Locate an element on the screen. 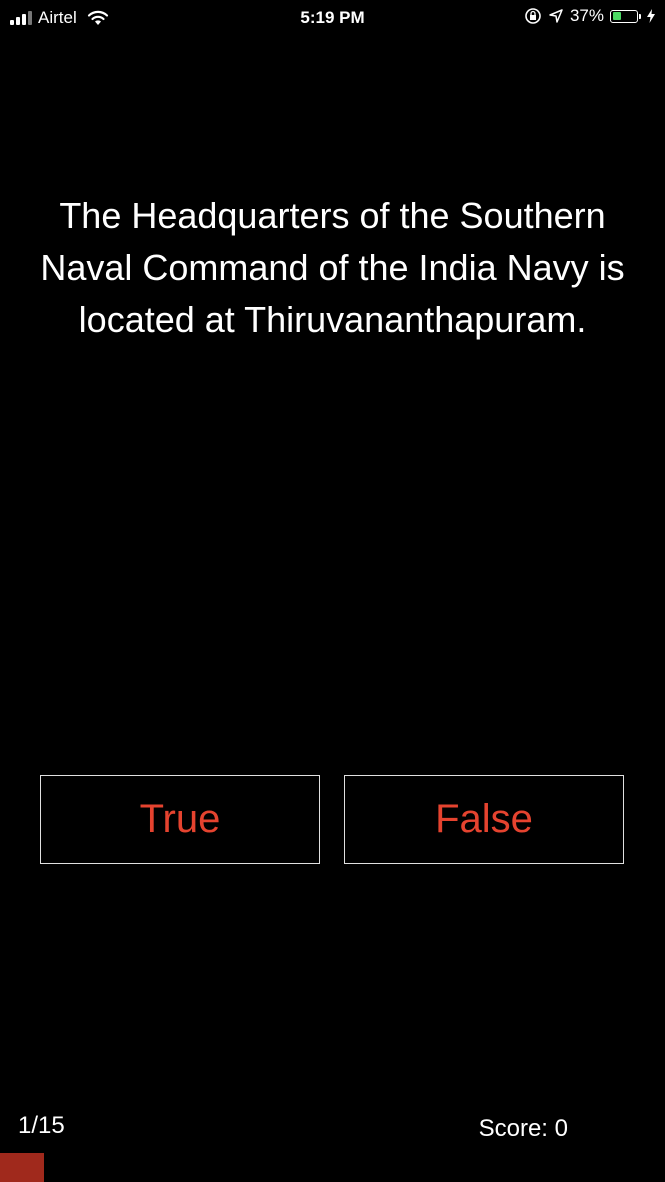  status-bar: Airtel 5:19 PM 37% is located at coordinates (332, 18).